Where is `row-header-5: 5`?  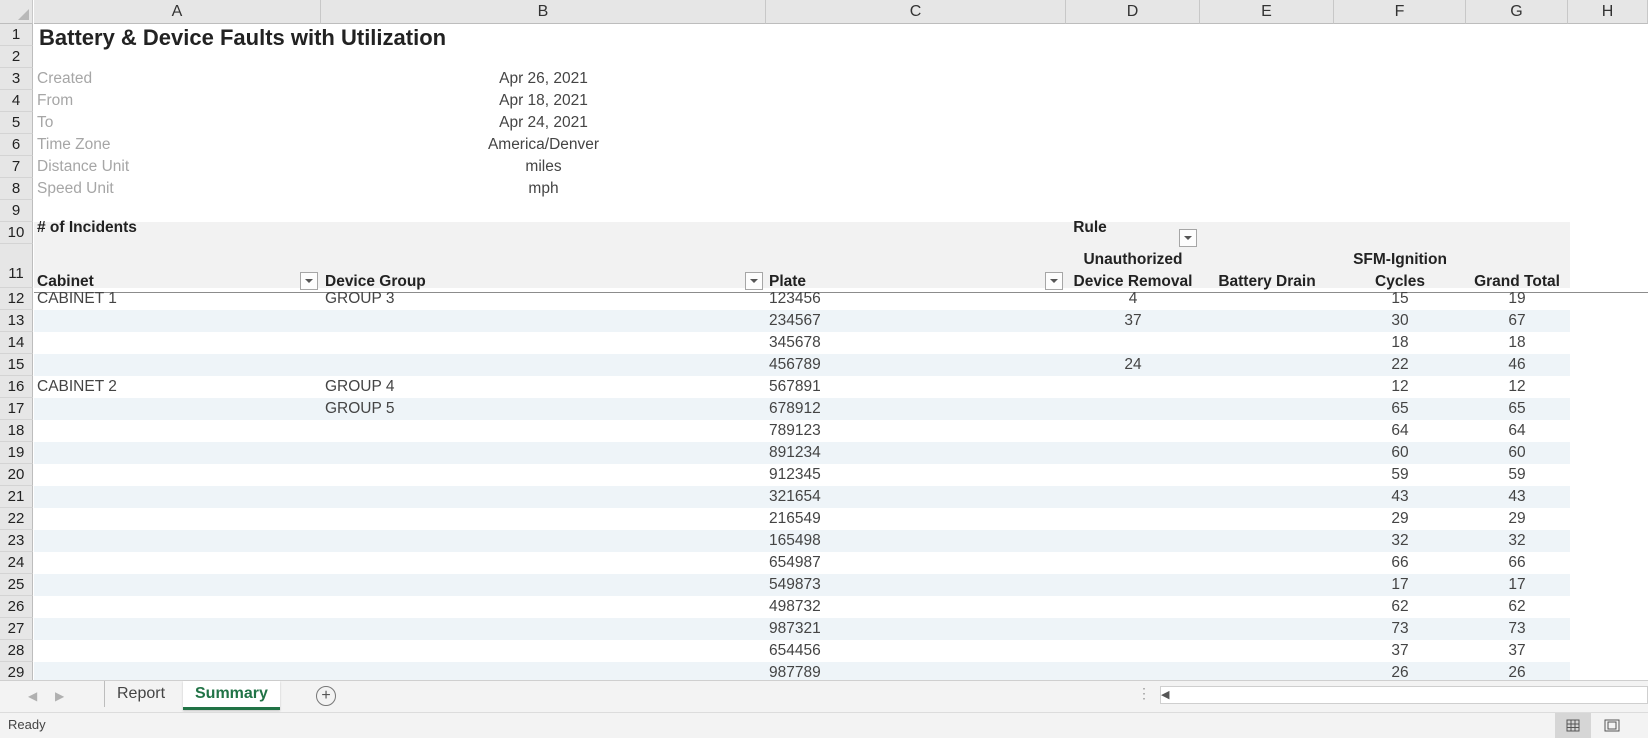 row-header-5: 5 is located at coordinates (16, 123).